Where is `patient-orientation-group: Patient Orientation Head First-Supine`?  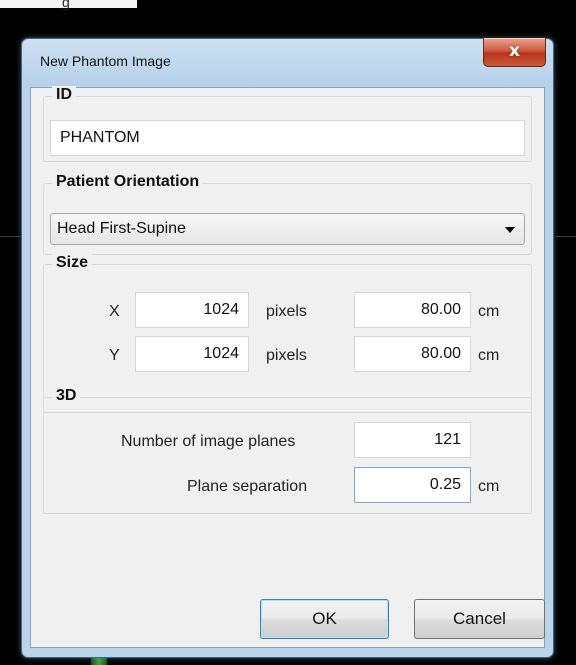 patient-orientation-group: Patient Orientation Head First-Supine is located at coordinates (287, 214).